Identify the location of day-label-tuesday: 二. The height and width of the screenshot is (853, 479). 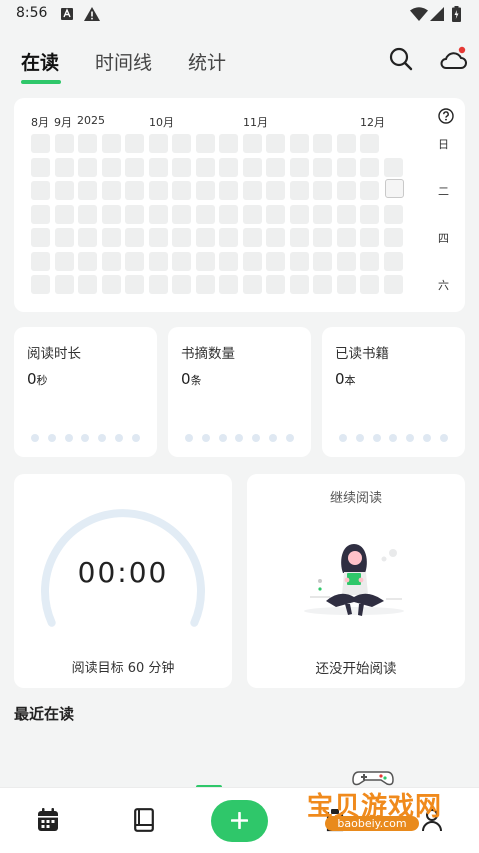
(443, 191).